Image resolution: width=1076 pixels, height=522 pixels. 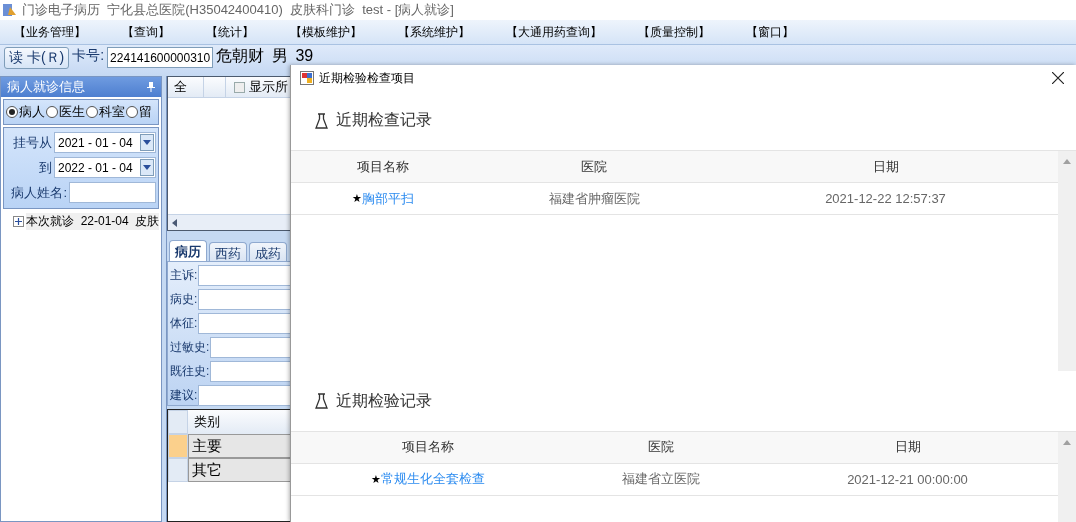 What do you see at coordinates (151, 87) in the screenshot?
I see `pin-icon` at bounding box center [151, 87].